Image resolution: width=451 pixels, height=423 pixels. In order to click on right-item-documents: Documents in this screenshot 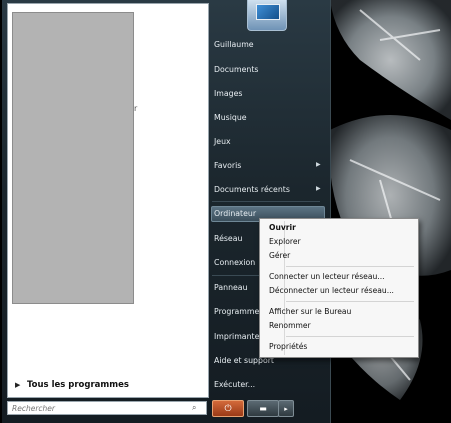, I will do `click(236, 69)`.